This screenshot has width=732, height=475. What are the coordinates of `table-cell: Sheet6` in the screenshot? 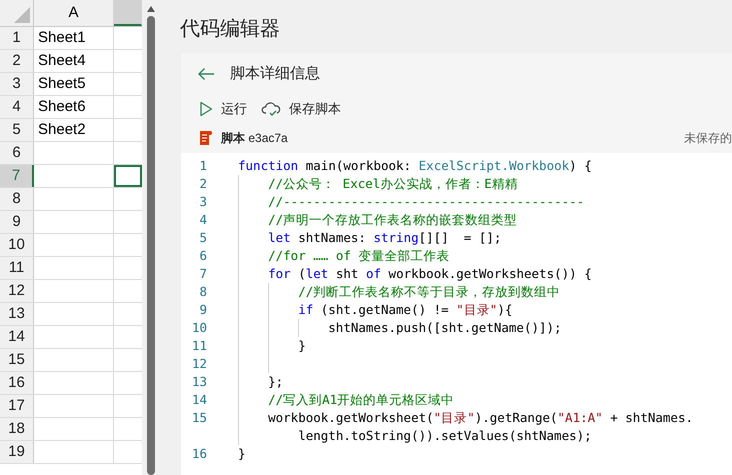 It's located at (74, 107).